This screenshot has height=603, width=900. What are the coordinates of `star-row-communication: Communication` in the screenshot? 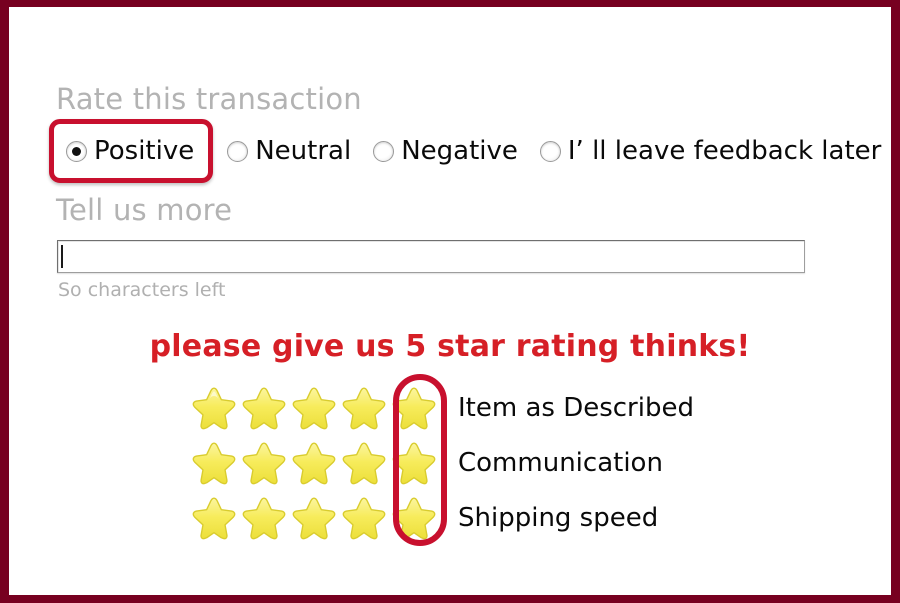 It's located at (426, 462).